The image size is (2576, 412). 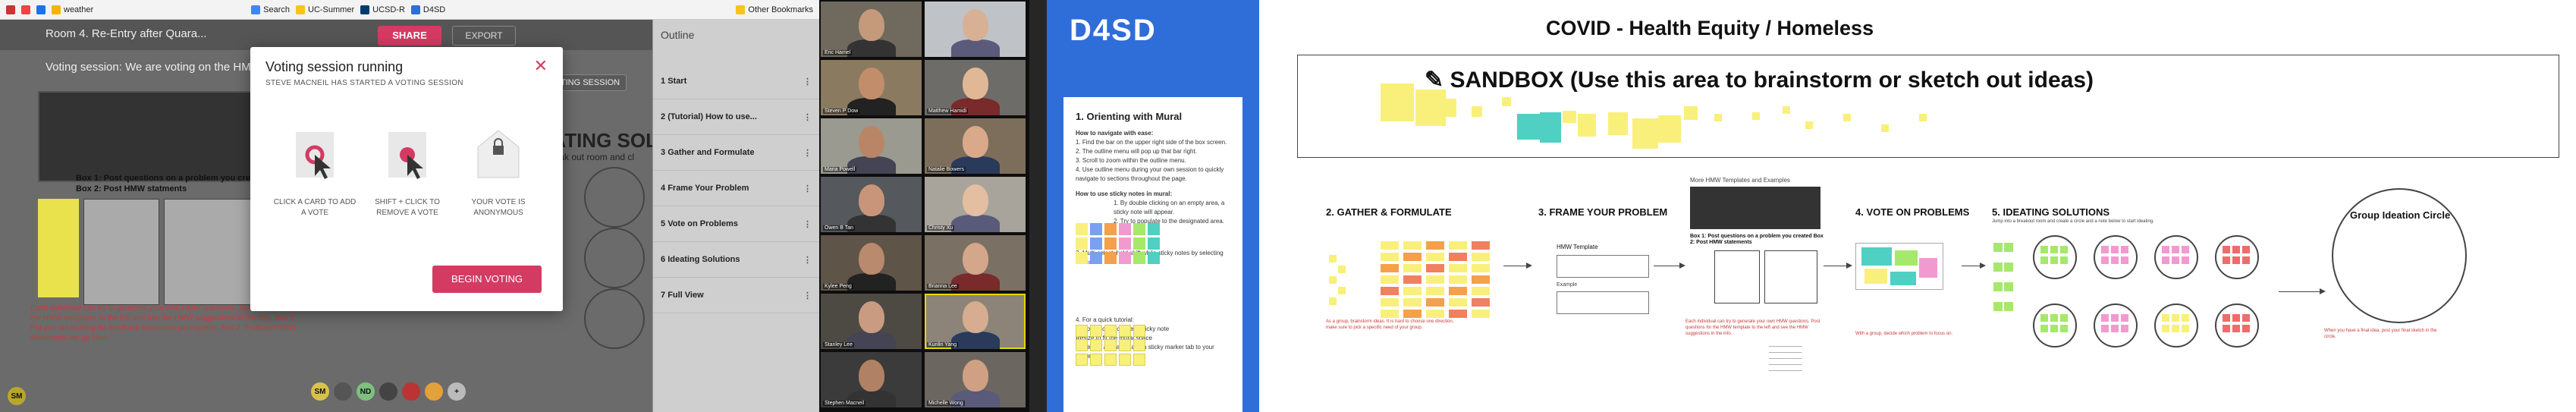 What do you see at coordinates (457, 391) in the screenshot?
I see `add-collaborator-button: +` at bounding box center [457, 391].